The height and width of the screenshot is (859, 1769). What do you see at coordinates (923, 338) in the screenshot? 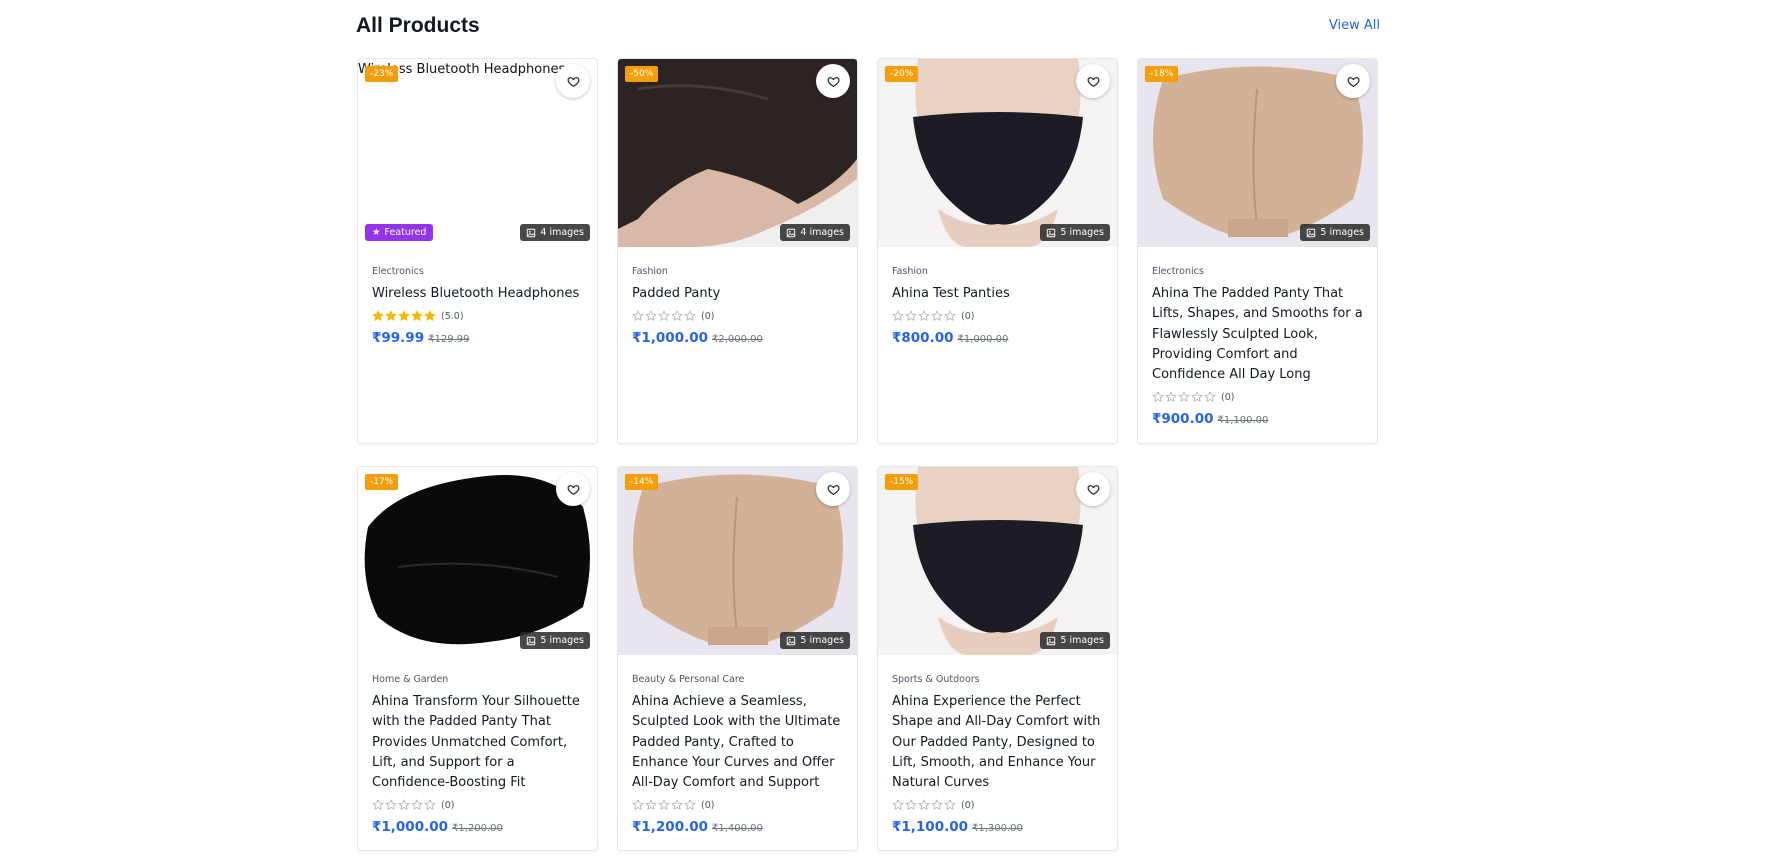
I see `product-price: ₹800.00` at bounding box center [923, 338].